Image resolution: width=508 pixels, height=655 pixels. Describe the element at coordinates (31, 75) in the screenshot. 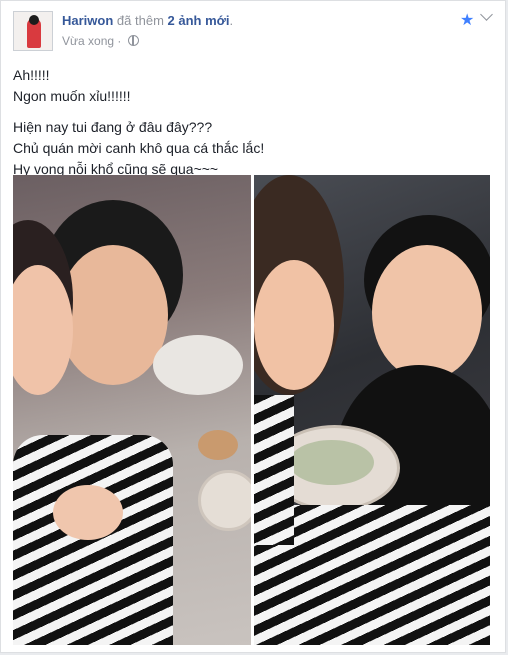

I see `post-line: Ah!!!!!` at that location.